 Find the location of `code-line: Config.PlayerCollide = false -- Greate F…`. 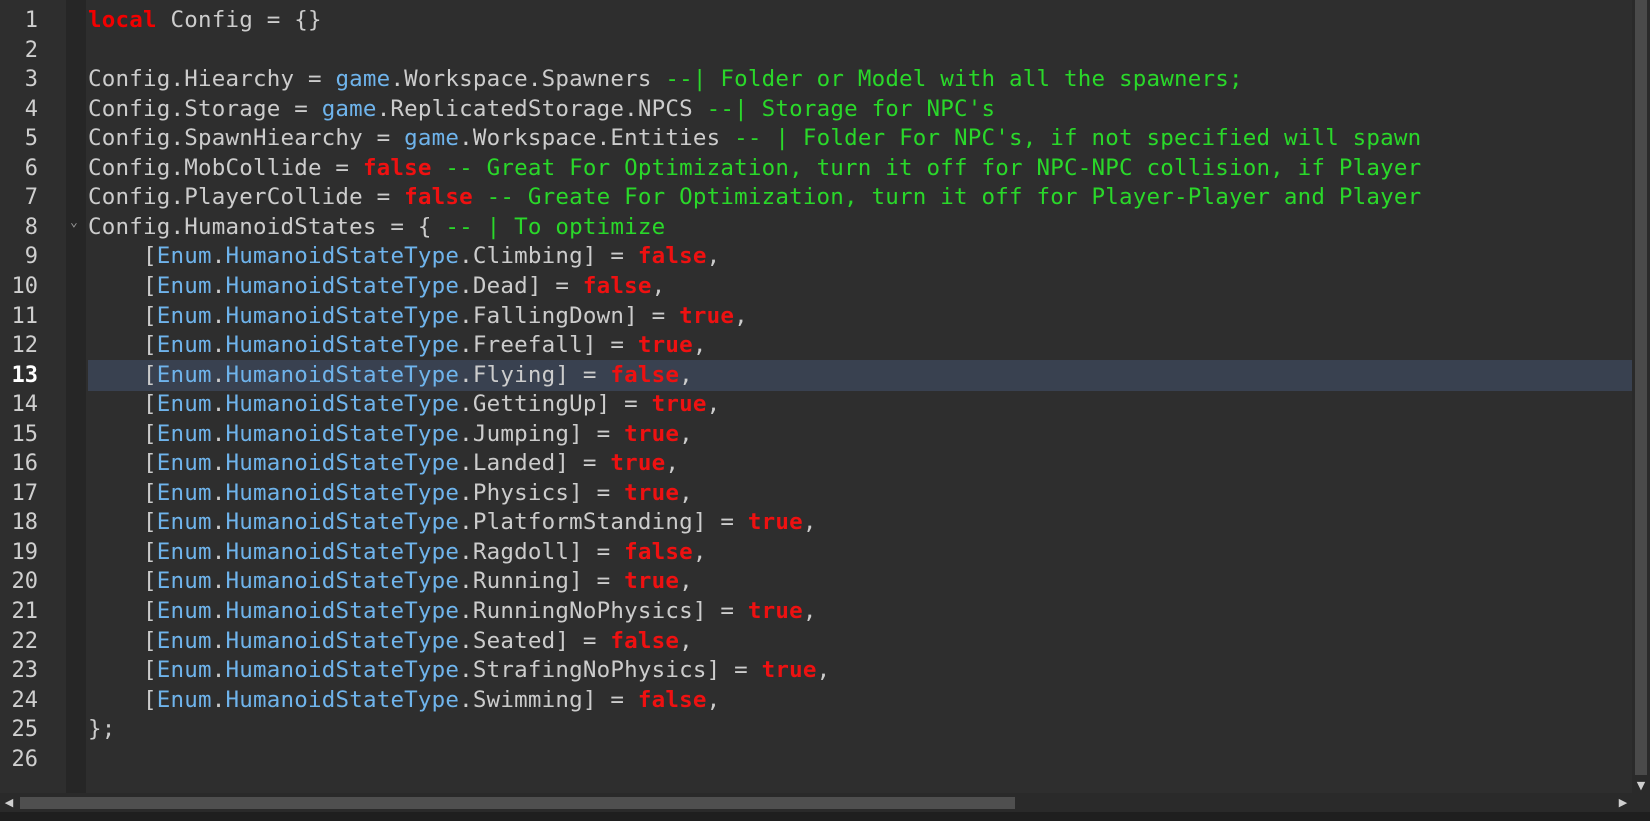

code-line: Config.PlayerCollide = false -- Greate F… is located at coordinates (754, 197).